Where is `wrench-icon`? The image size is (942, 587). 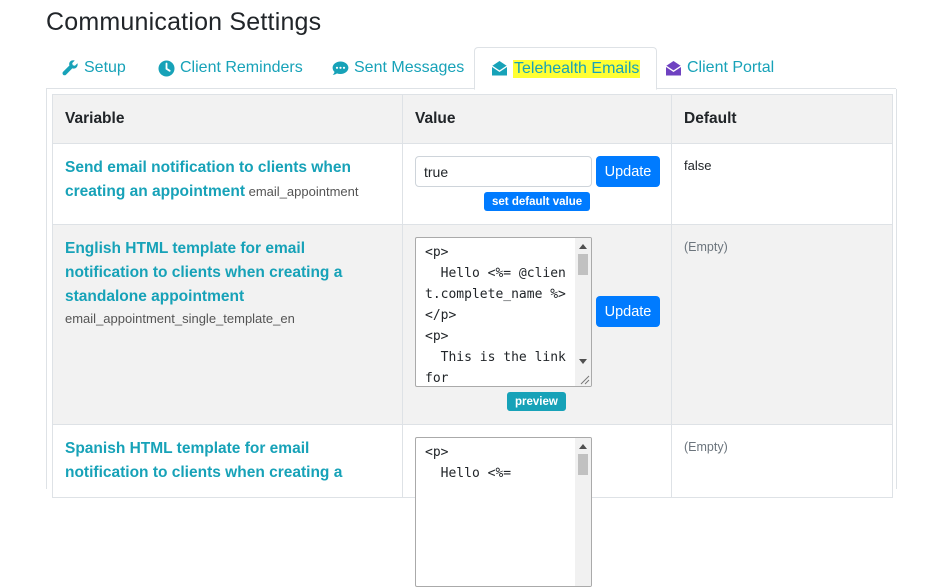 wrench-icon is located at coordinates (70, 68).